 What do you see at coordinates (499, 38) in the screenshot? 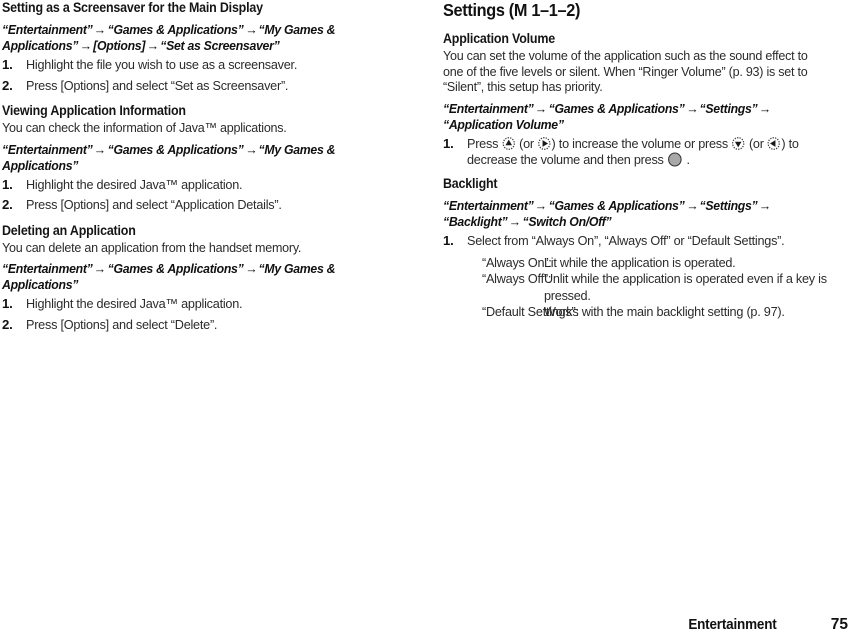
I see `section-heading: Application Volume` at bounding box center [499, 38].